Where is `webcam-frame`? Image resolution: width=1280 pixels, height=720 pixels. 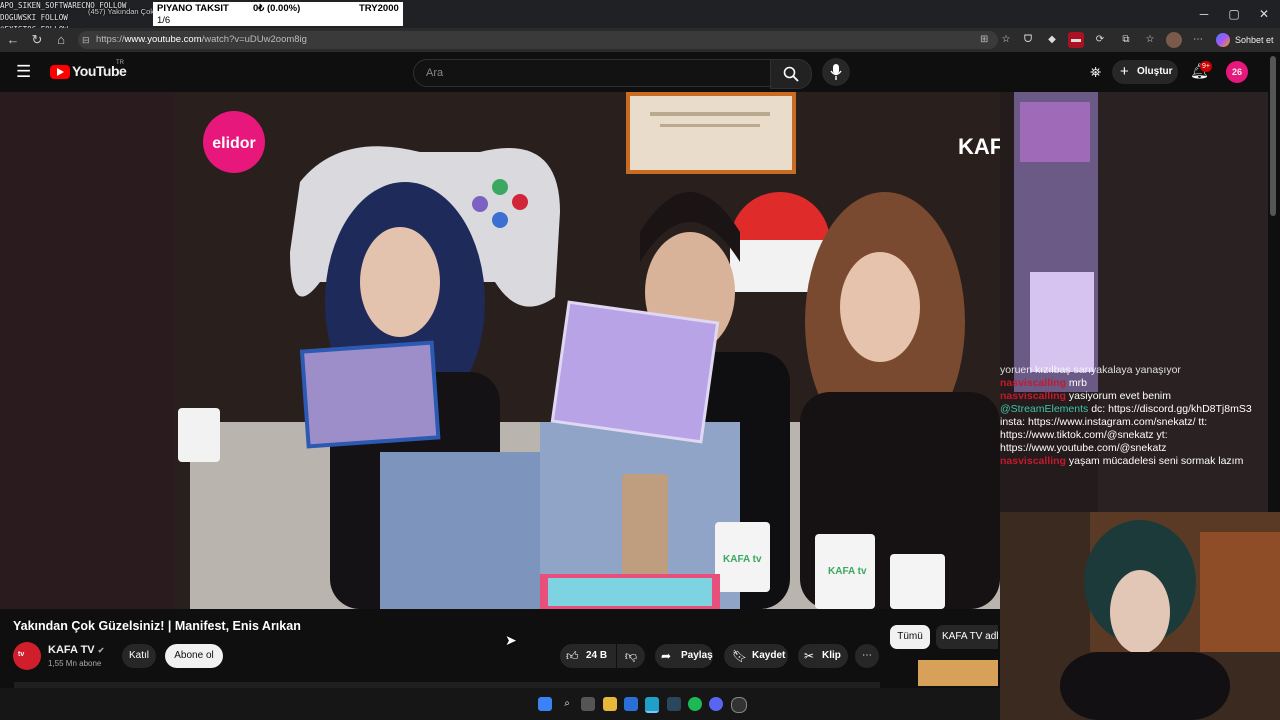 webcam-frame is located at coordinates (1140, 616).